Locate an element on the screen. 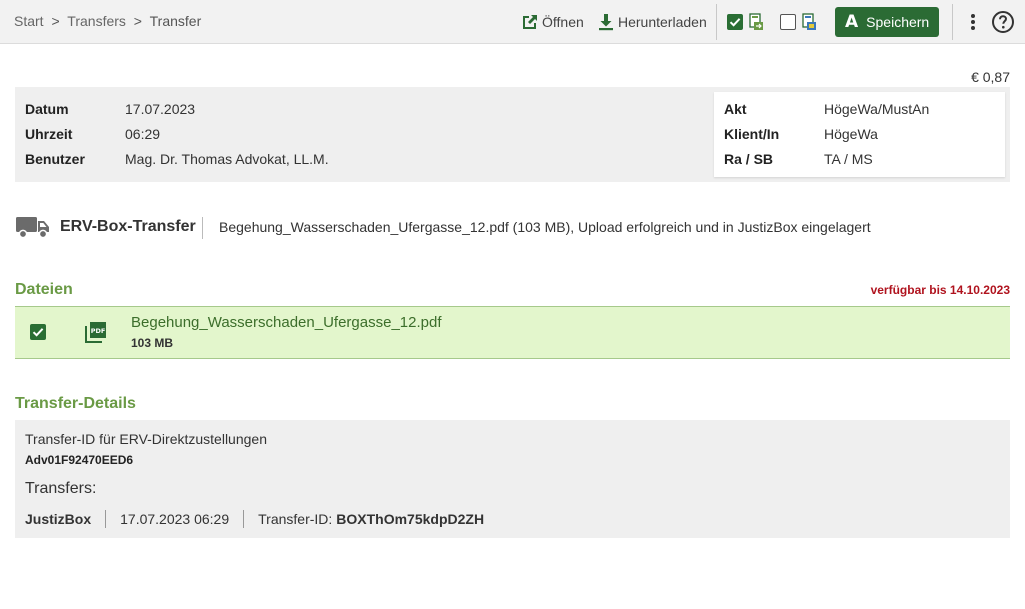  transfer-id-label: Transfer-ID für ERV-Direktzustellungen is located at coordinates (146, 439).